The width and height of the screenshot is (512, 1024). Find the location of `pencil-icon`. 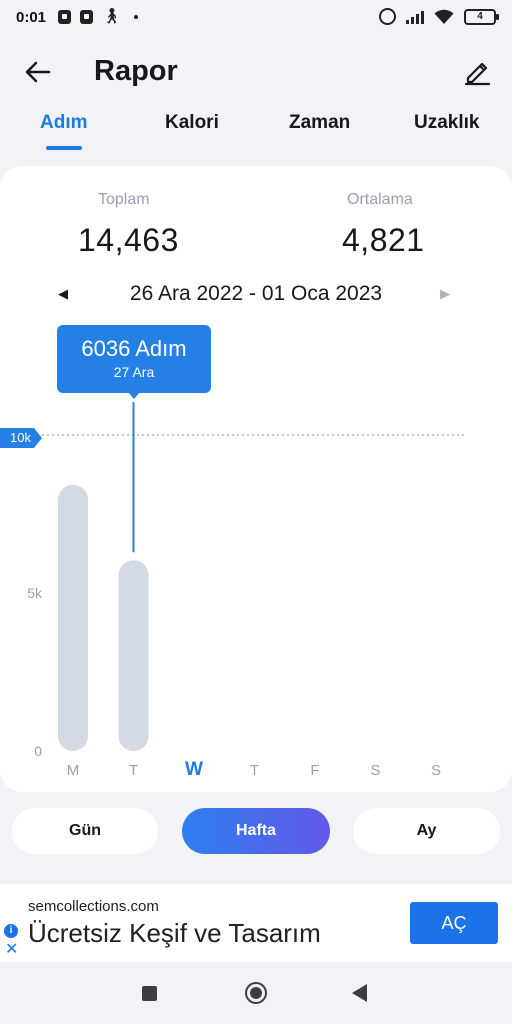

pencil-icon is located at coordinates (477, 74).